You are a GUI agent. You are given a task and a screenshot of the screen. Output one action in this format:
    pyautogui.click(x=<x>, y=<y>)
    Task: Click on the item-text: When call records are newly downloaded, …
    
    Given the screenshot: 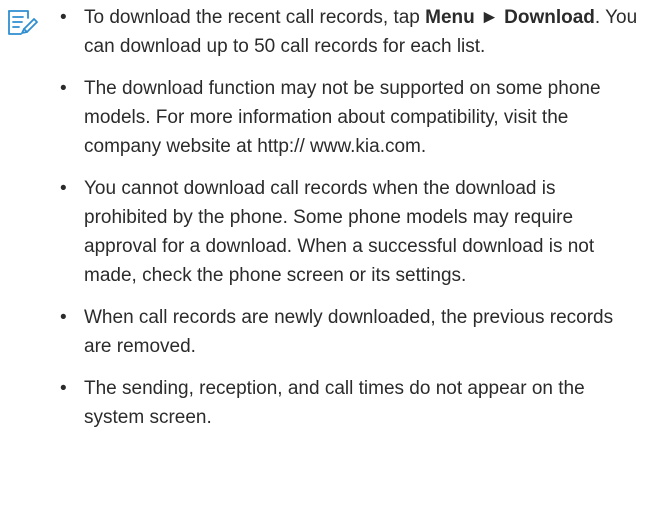 What is the action you would take?
    pyautogui.click(x=349, y=332)
    